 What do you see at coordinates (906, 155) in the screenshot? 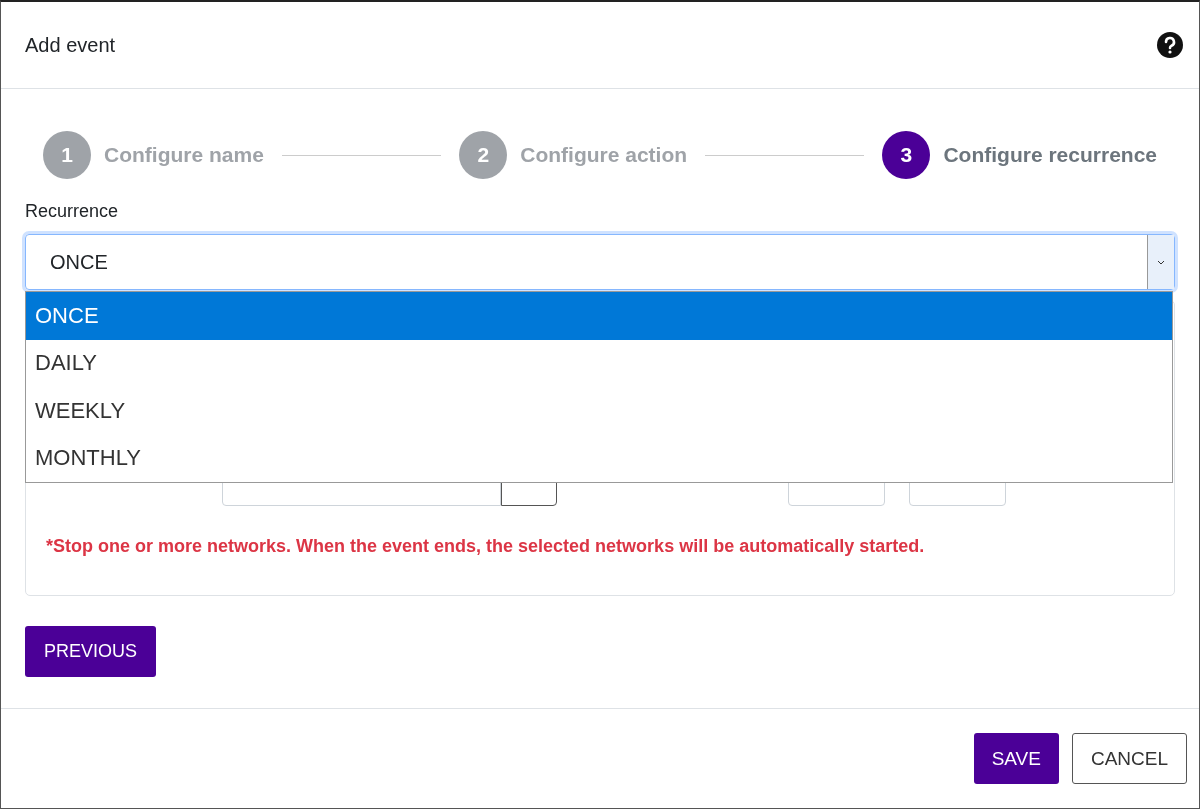
I see `step-number: 3` at bounding box center [906, 155].